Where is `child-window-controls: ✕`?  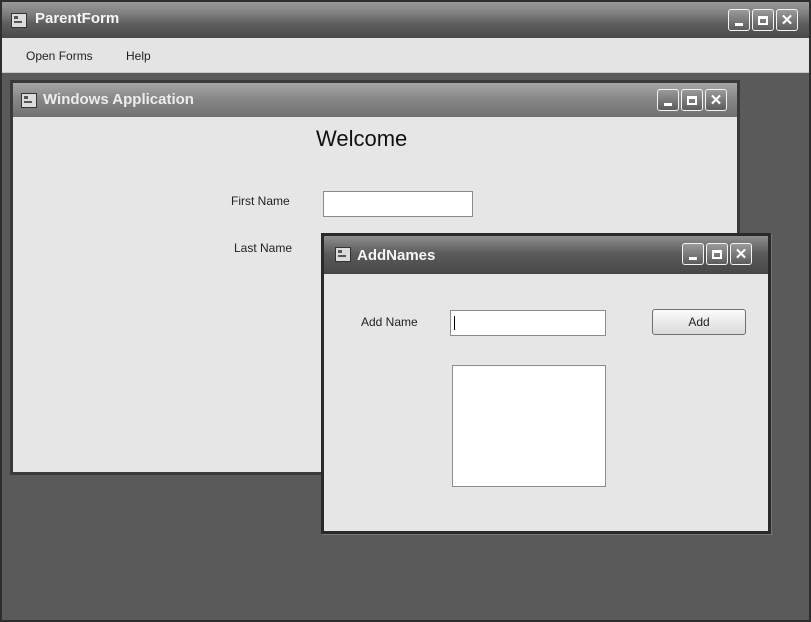 child-window-controls: ✕ is located at coordinates (692, 100).